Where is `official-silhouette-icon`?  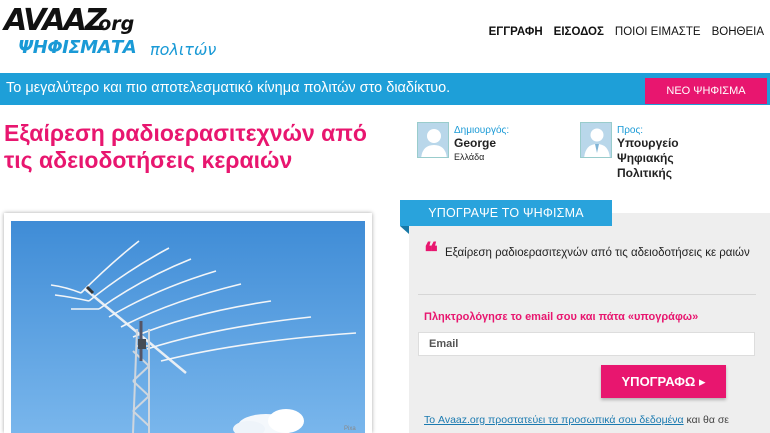 official-silhouette-icon is located at coordinates (596, 140).